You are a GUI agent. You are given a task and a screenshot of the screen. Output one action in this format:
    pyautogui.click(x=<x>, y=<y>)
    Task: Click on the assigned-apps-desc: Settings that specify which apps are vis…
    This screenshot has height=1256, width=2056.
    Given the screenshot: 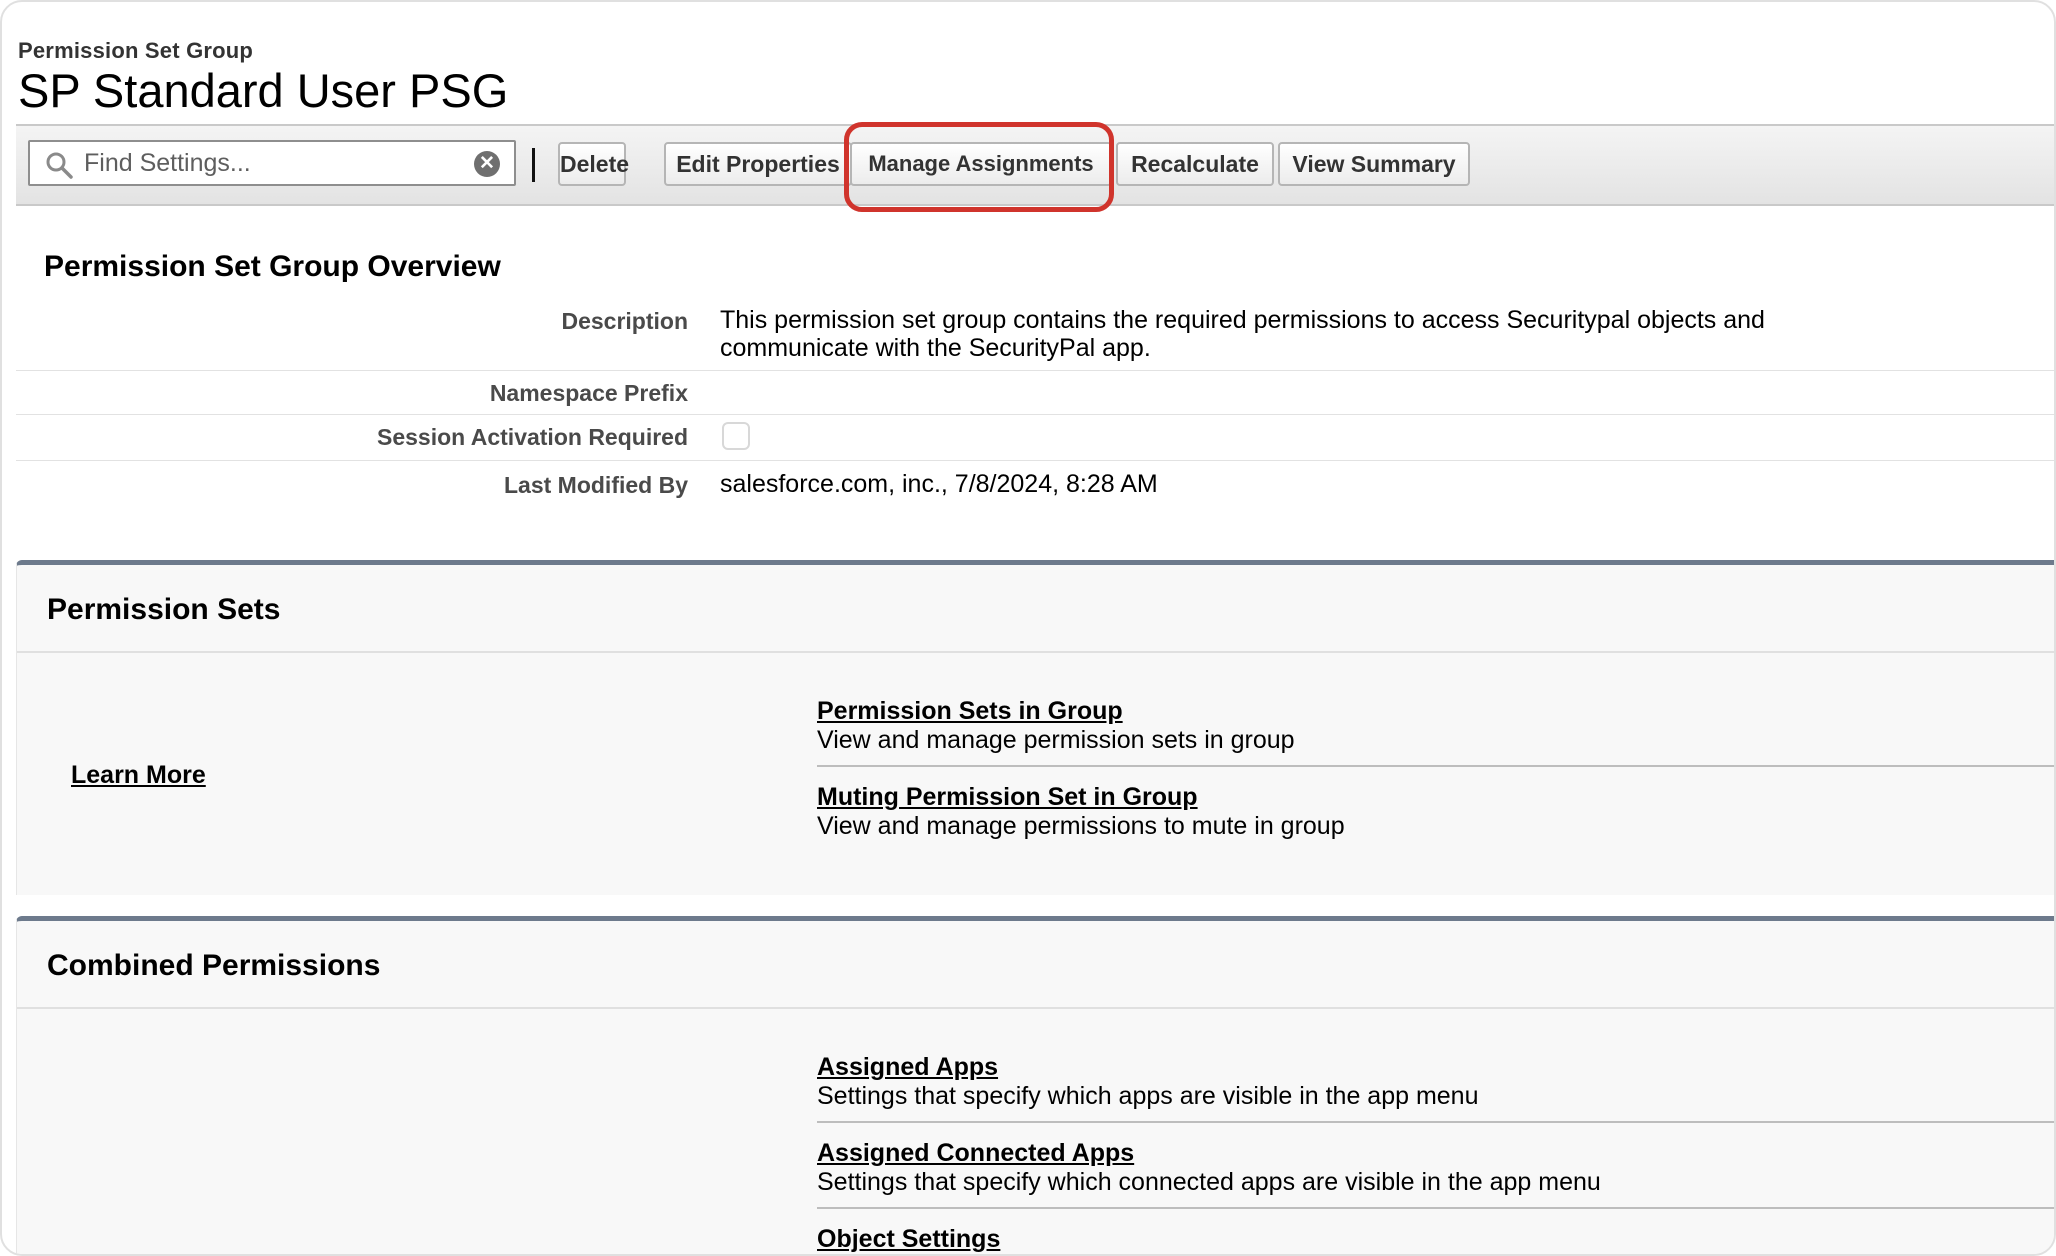 What is the action you would take?
    pyautogui.click(x=1148, y=1096)
    